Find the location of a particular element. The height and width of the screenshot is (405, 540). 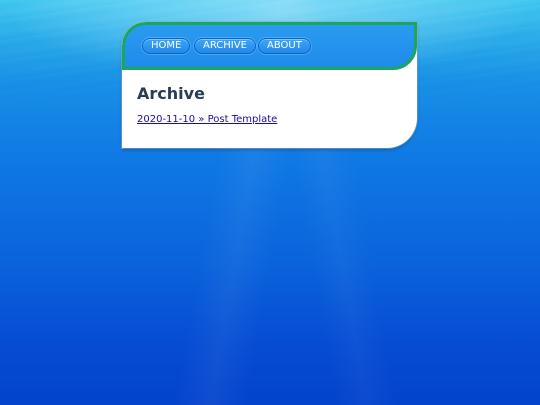

nav-archive-button: ARCHIVE is located at coordinates (225, 46).